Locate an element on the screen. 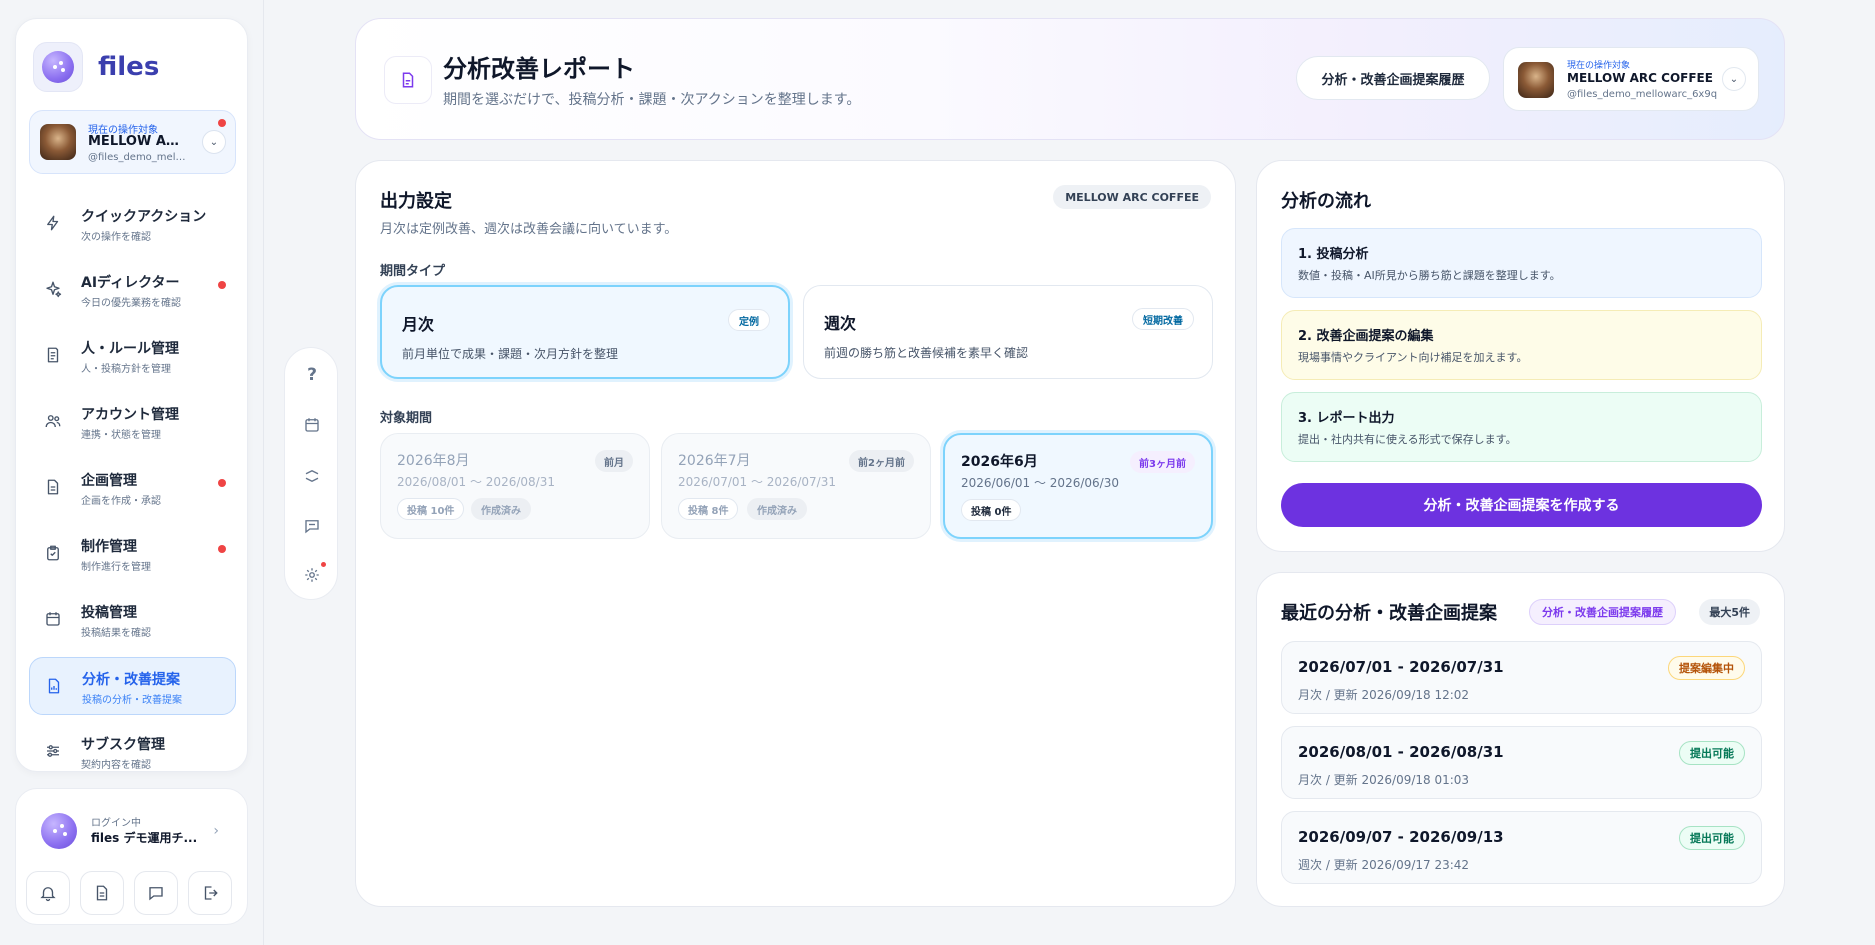 This screenshot has width=1875, height=945. sidebar-item-9: サブスク管理 契約内容を確認 is located at coordinates (132, 752).